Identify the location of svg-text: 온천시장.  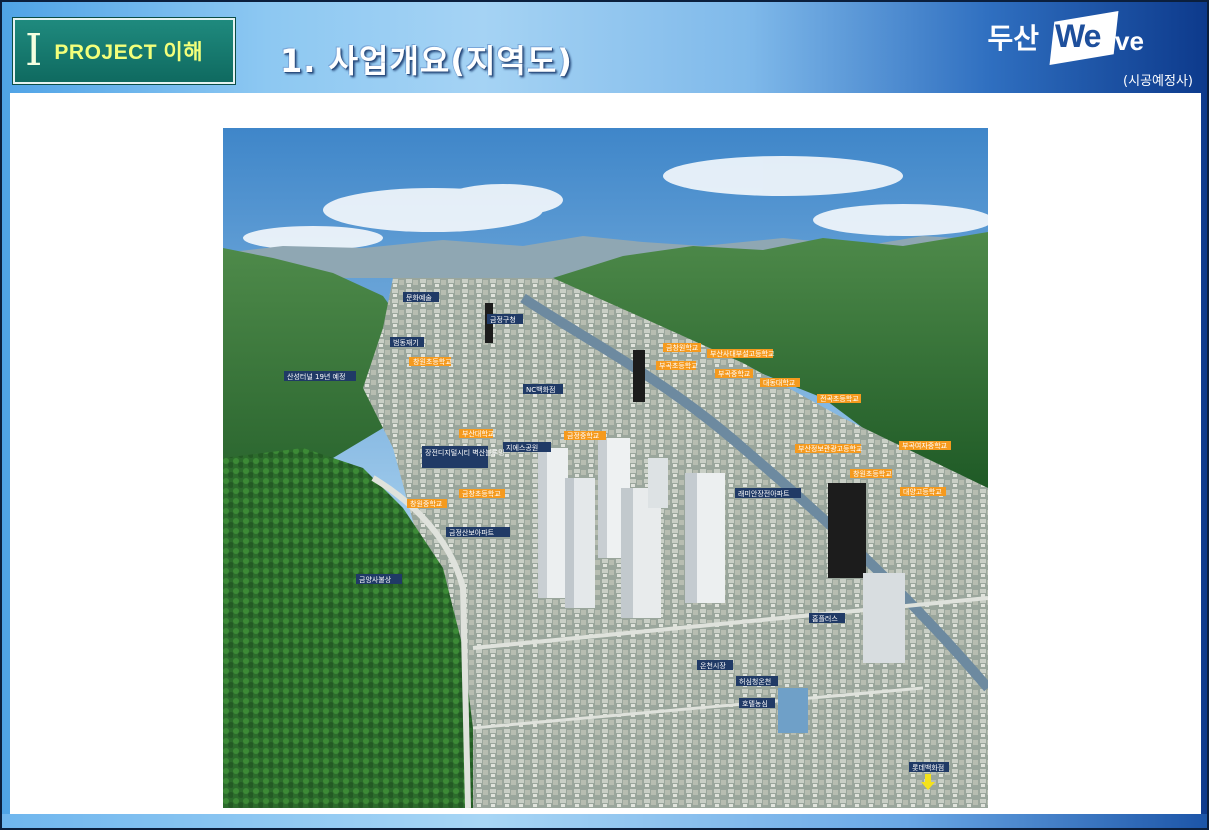
(713, 665).